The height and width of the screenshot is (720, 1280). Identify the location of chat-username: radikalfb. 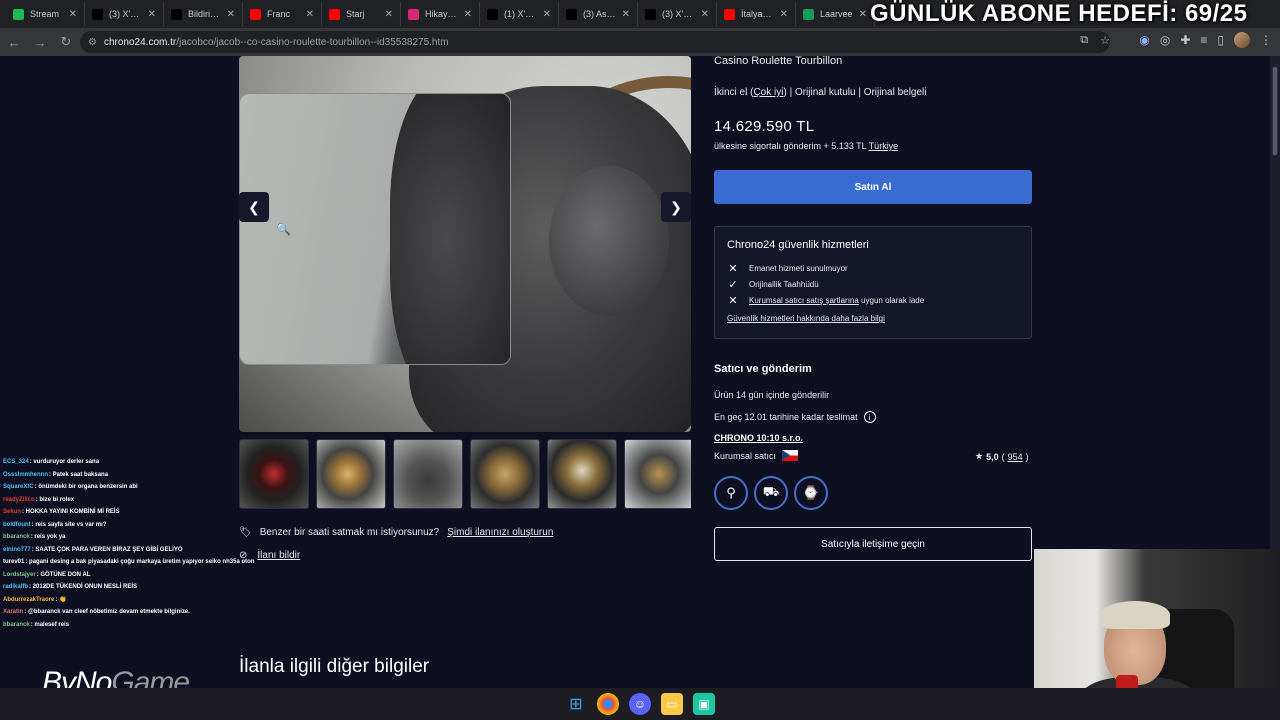
(15, 587).